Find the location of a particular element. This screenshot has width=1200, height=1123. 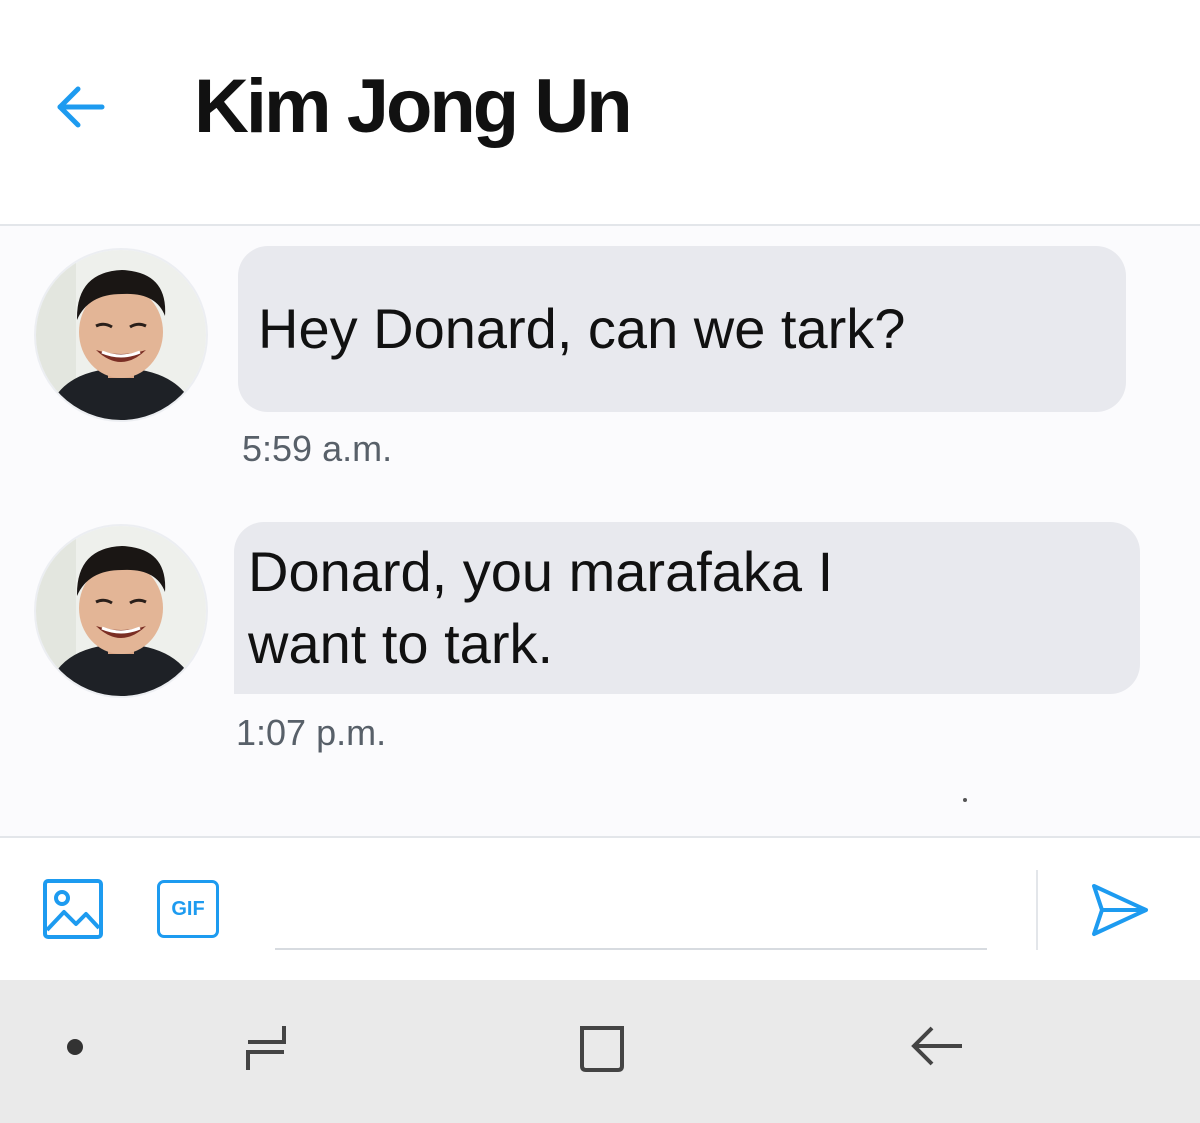

message-bubble: Hey Donard, can we tark? is located at coordinates (682, 329).